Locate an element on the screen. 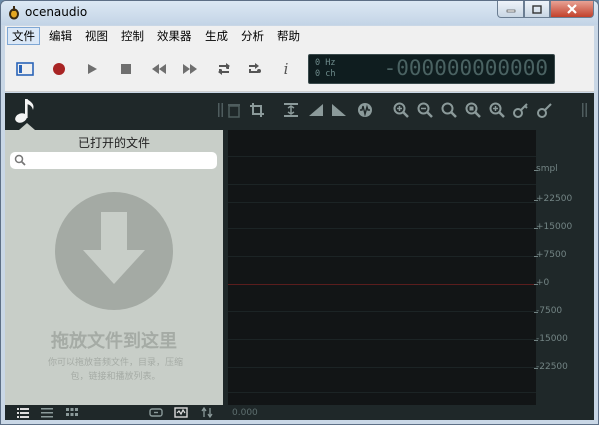 This screenshot has width=599, height=425. sort-icon is located at coordinates (207, 412).